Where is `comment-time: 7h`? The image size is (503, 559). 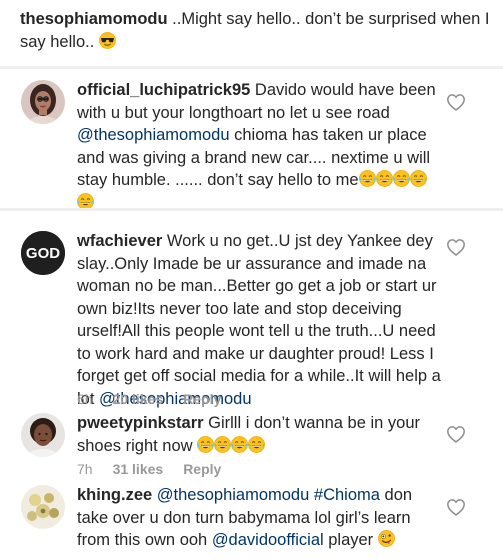 comment-time: 7h is located at coordinates (85, 469).